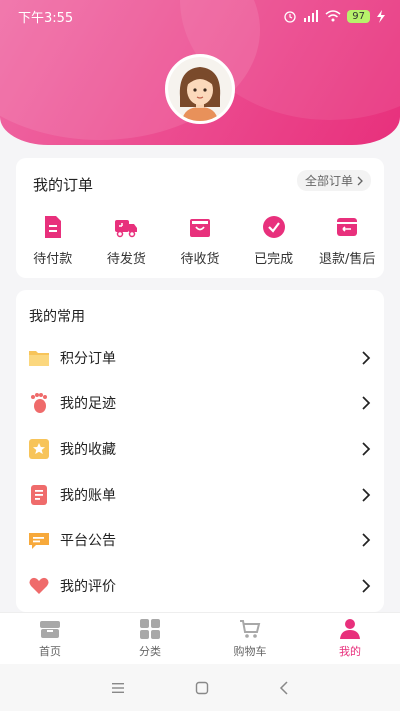 Image resolution: width=400 pixels, height=711 pixels. What do you see at coordinates (150, 629) in the screenshot?
I see `grid-icon` at bounding box center [150, 629].